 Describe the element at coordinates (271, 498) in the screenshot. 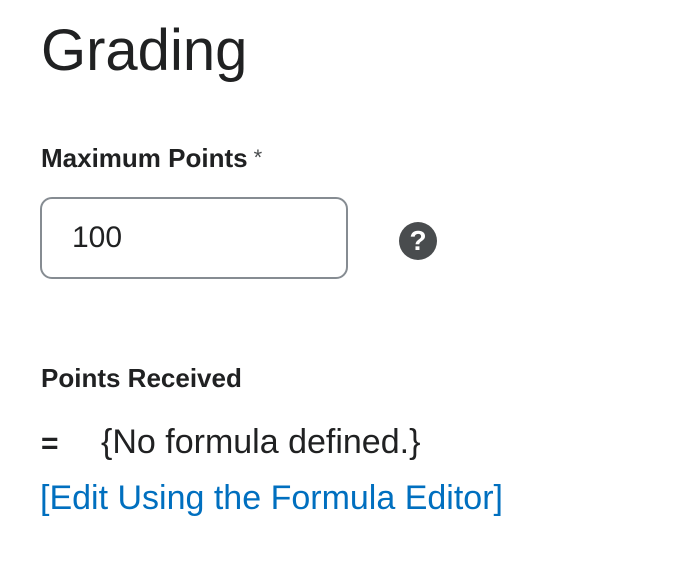

I see `edit-formula-link: [Edit Using the Formula Editor]` at that location.